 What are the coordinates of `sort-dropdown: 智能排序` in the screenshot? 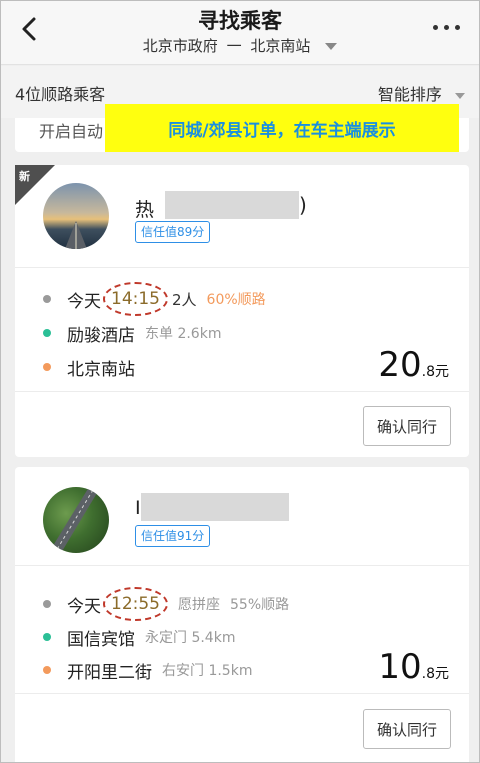 It's located at (421, 93).